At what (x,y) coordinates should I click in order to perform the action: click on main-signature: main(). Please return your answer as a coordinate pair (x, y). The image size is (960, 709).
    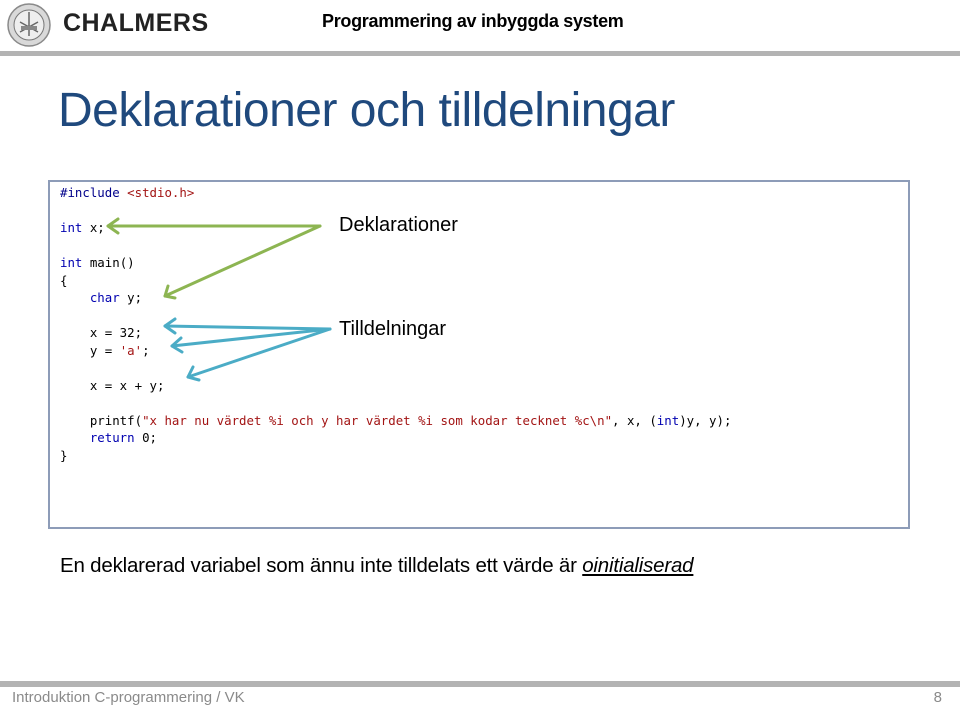
    Looking at the image, I should click on (108, 262).